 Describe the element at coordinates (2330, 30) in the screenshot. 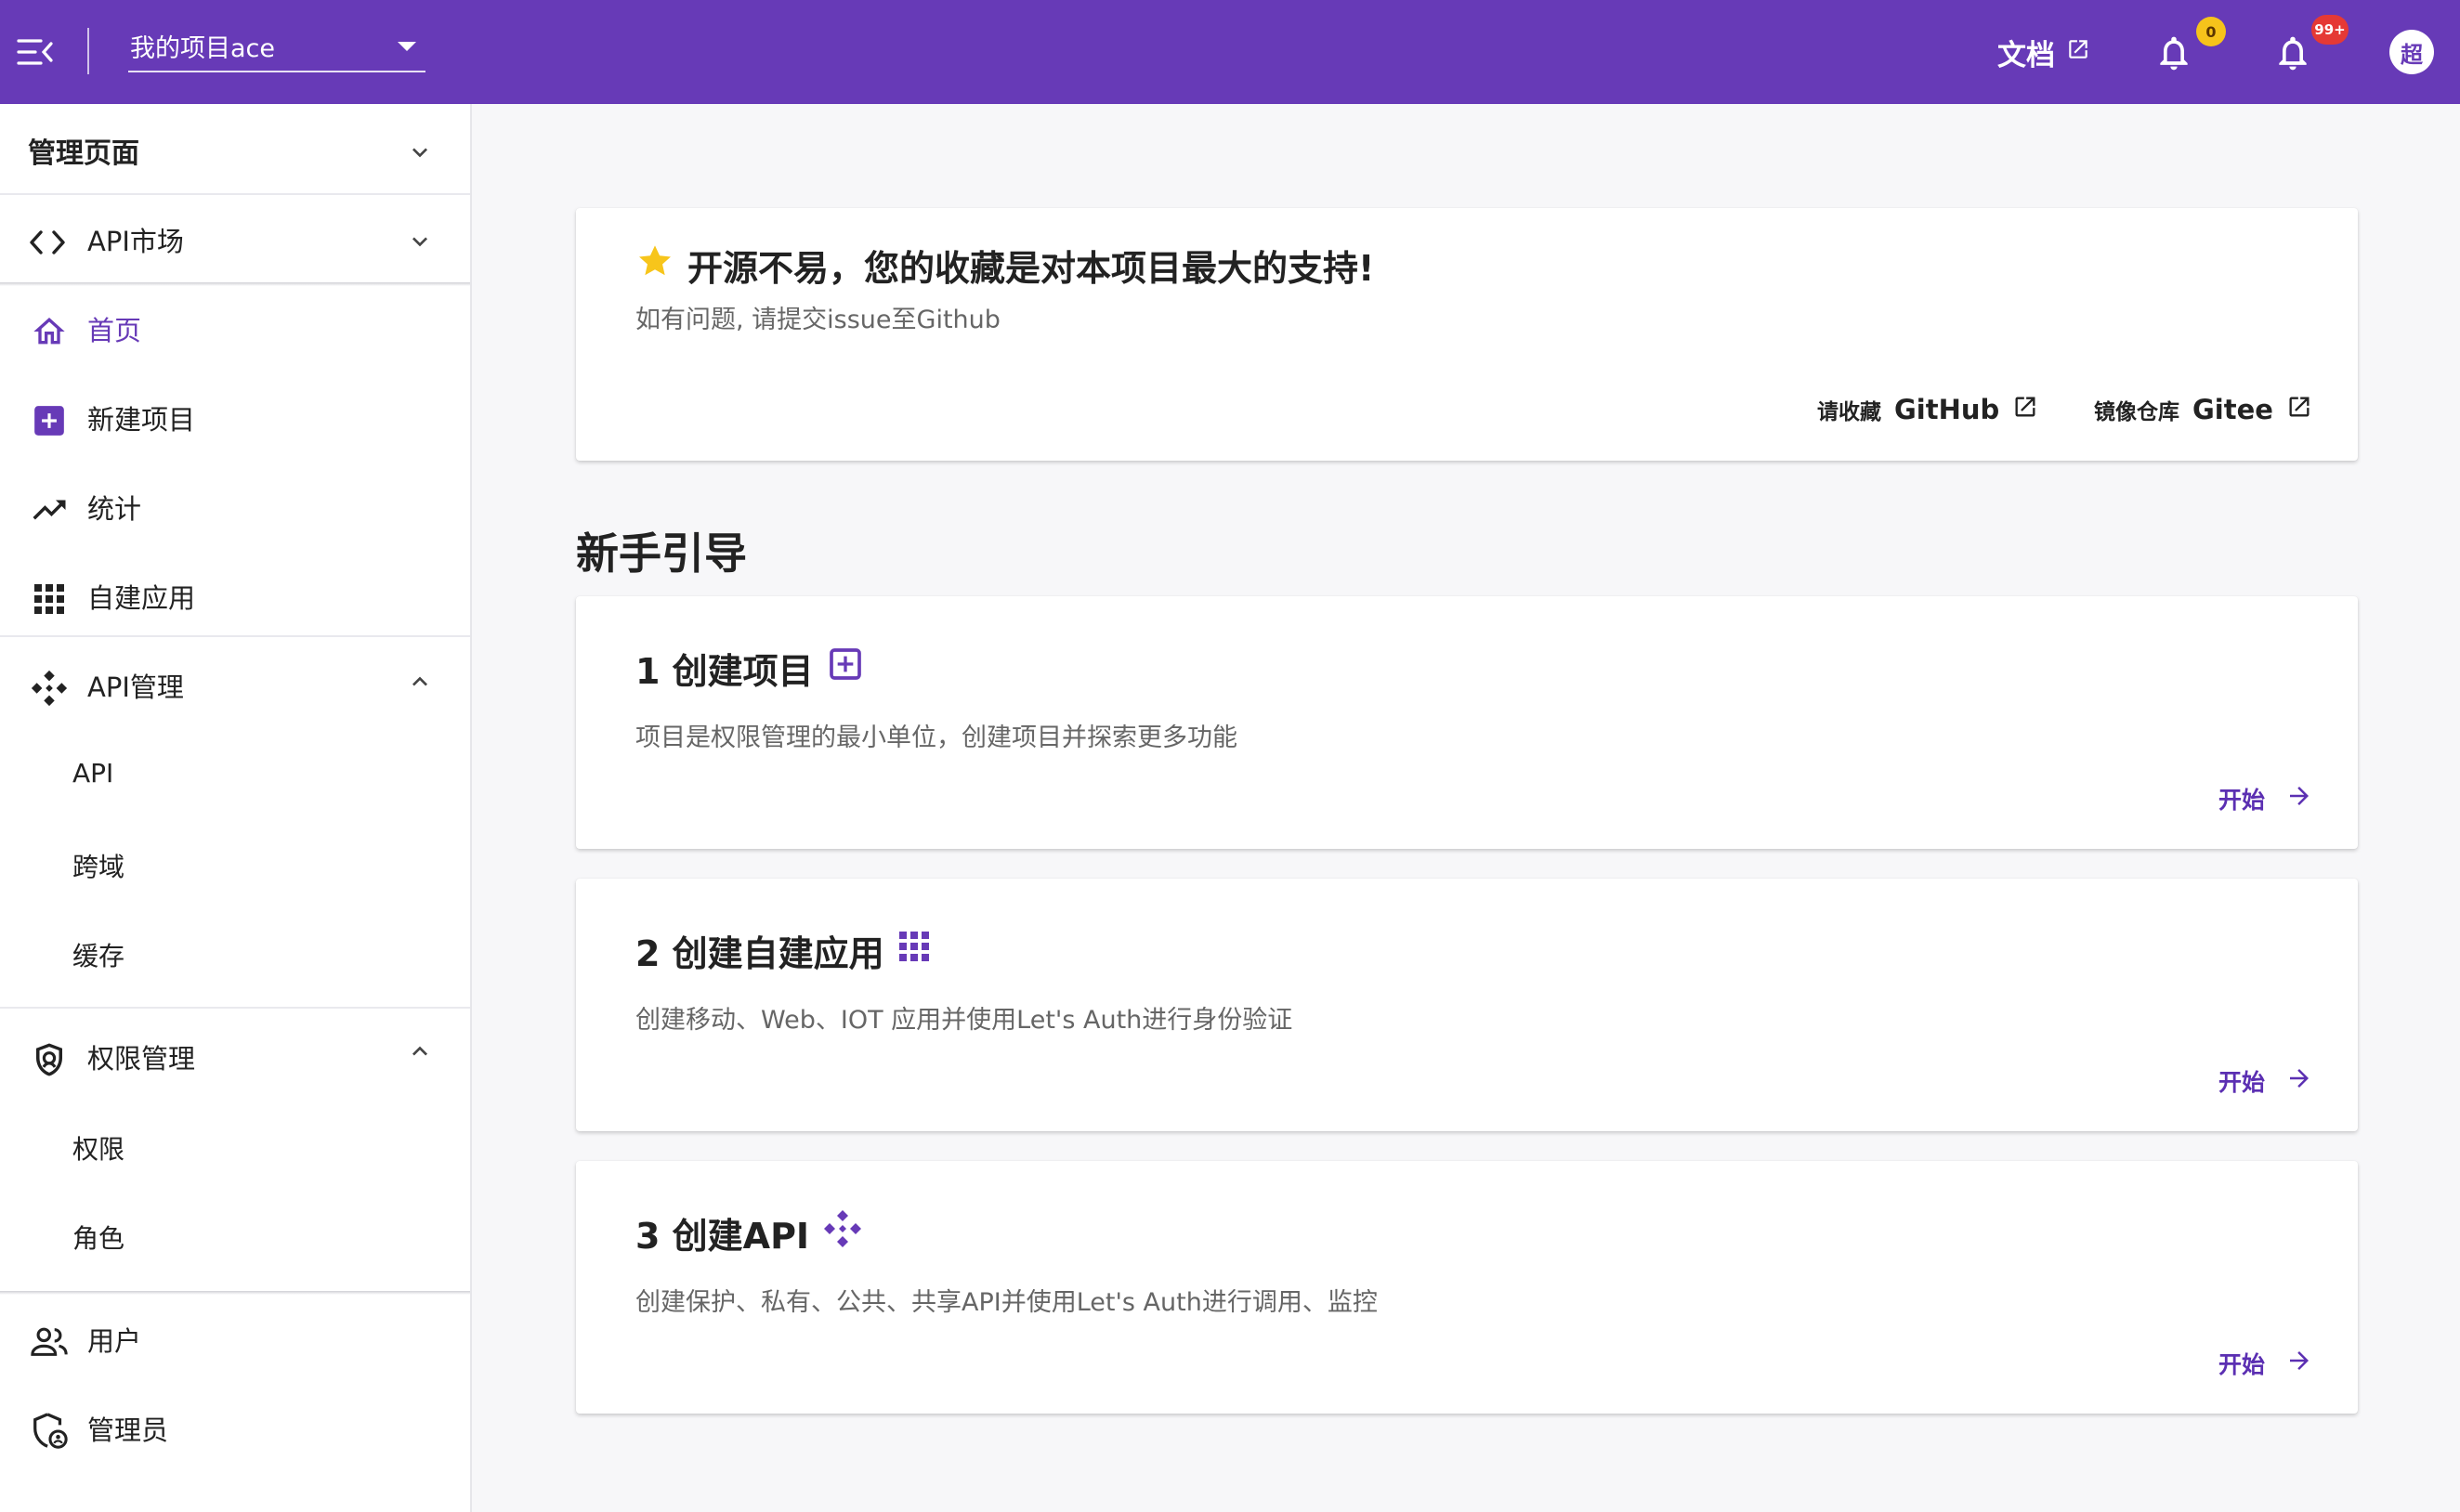

I see `message-count-badge: 99+` at that location.